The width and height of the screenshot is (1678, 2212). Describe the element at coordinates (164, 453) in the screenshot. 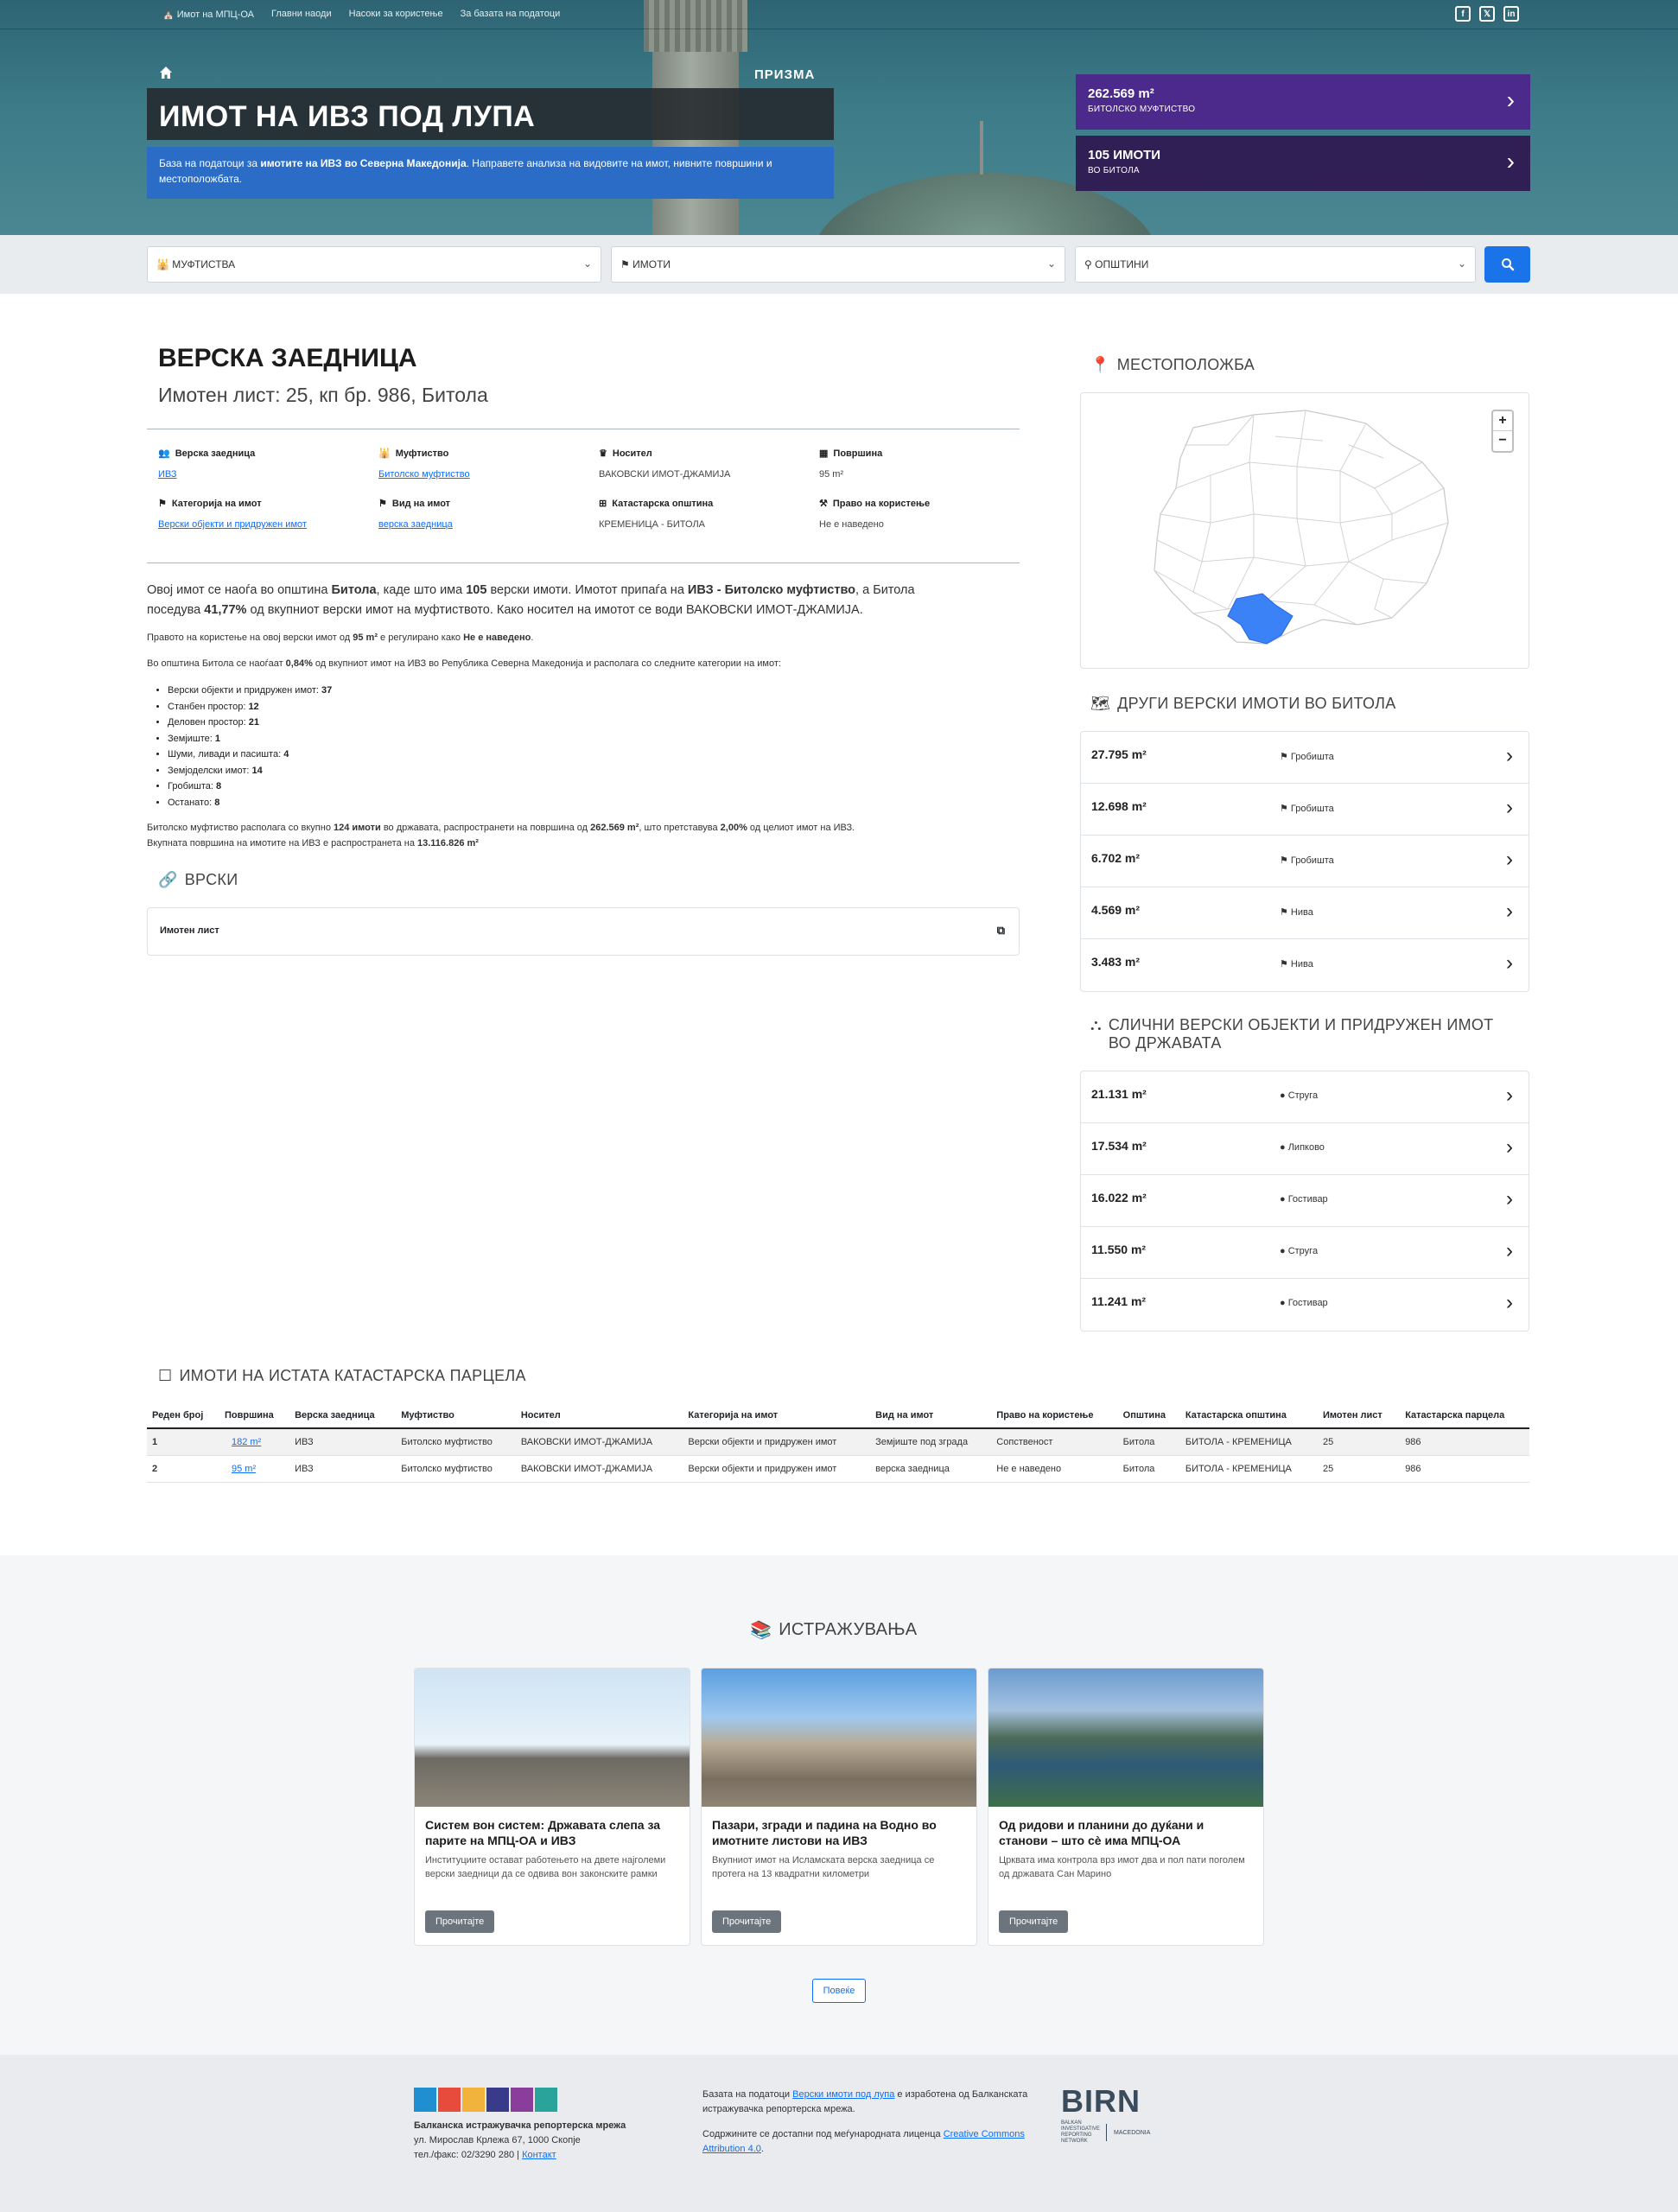

I see `people-icon: 👥` at that location.